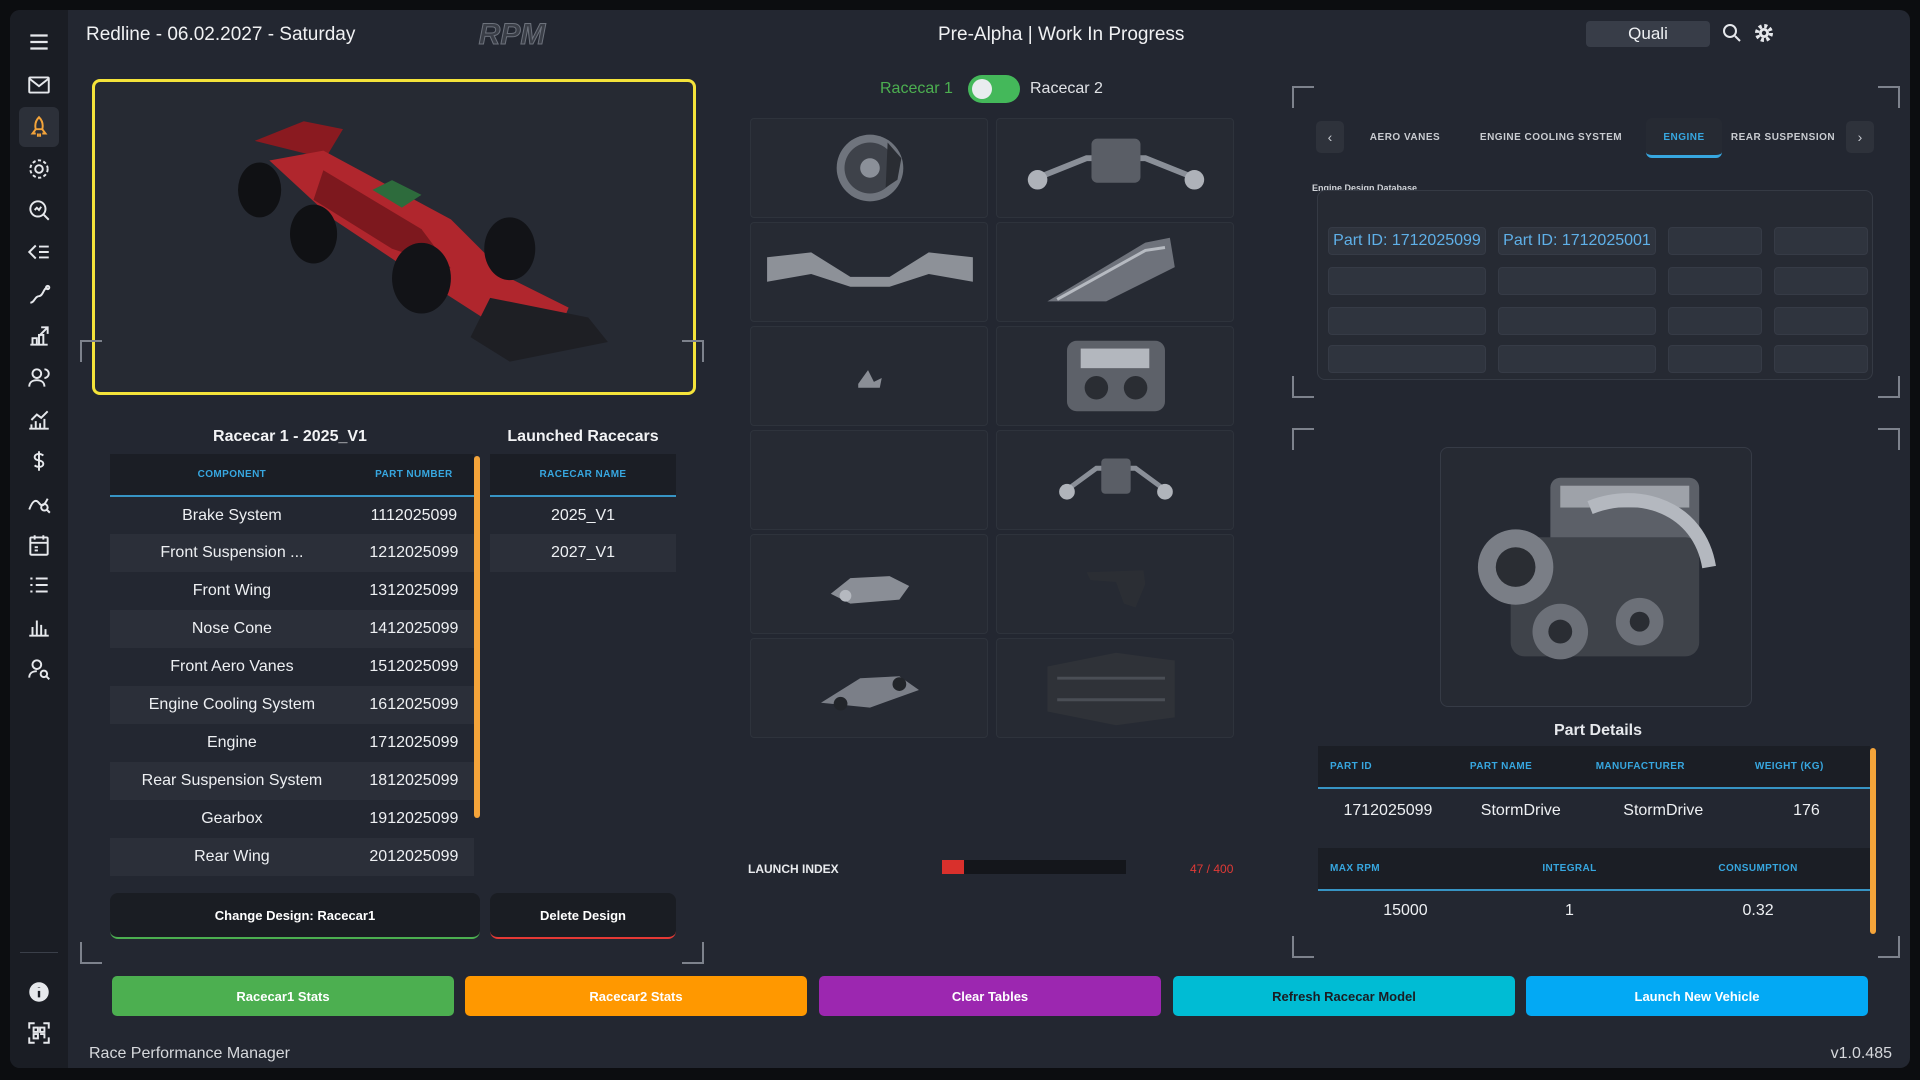  Describe the element at coordinates (1873, 841) in the screenshot. I see `part-details-scrollbar` at that location.